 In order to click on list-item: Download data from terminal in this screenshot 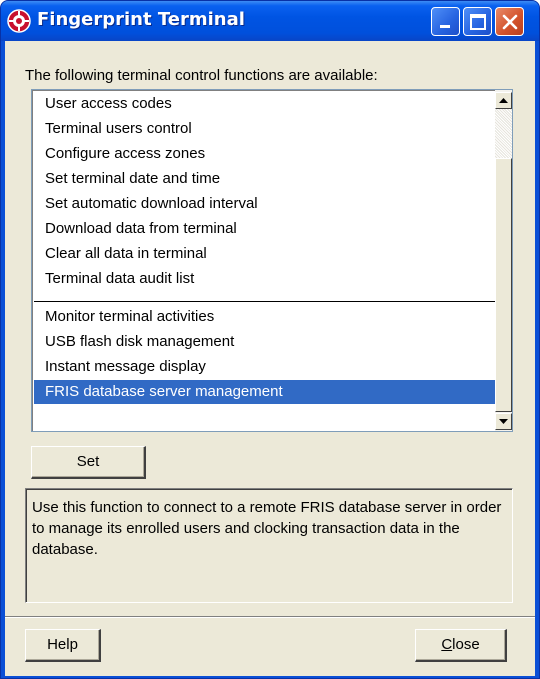, I will do `click(264, 229)`.